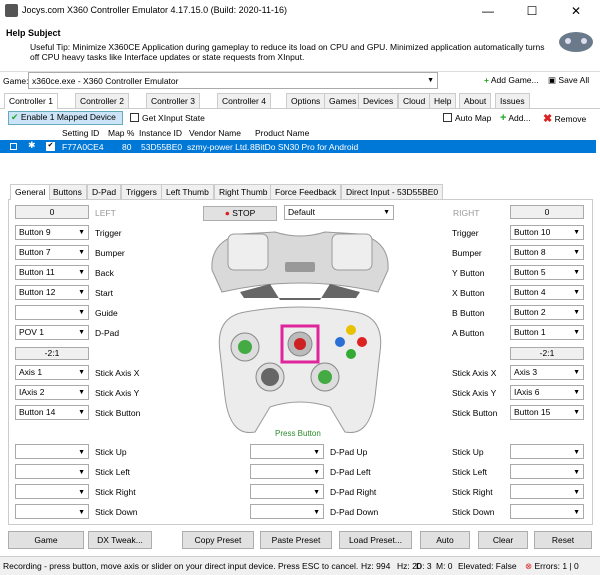 This screenshot has height=575, width=600. I want to click on tab-about: About, so click(475, 100).